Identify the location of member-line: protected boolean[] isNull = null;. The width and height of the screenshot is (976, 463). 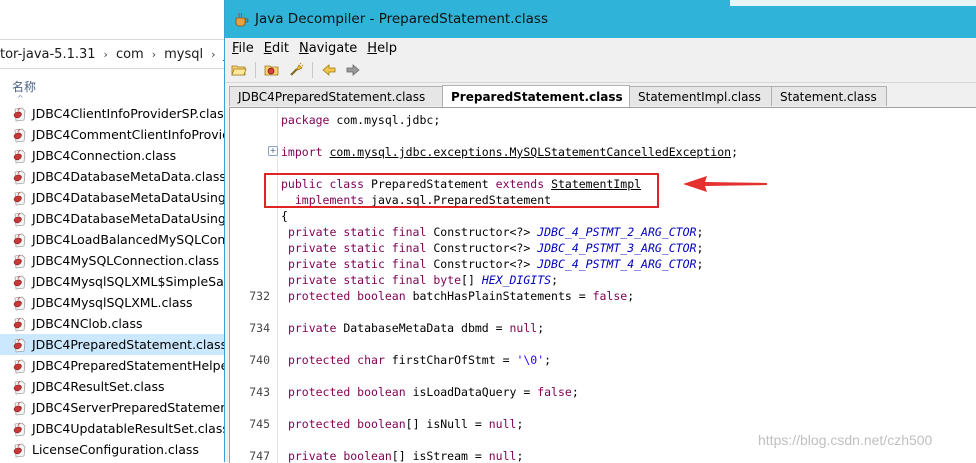
(402, 424).